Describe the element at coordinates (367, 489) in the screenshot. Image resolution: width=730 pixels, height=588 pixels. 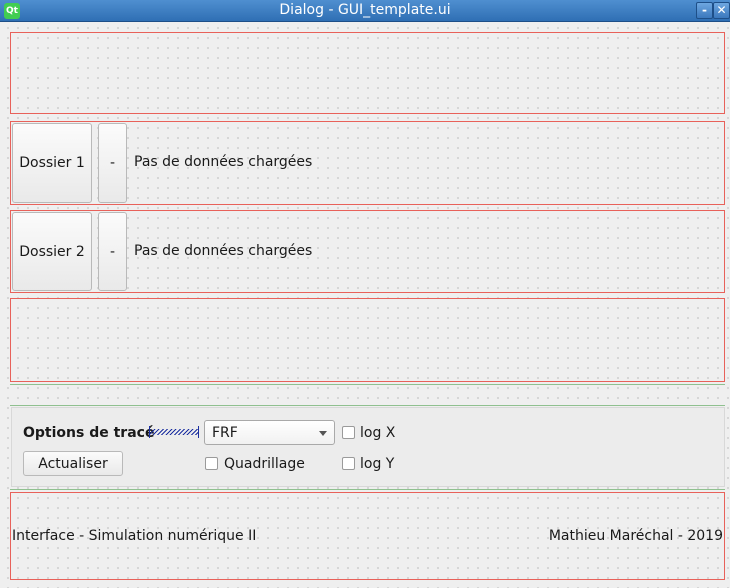
I see `separator-line-bottom` at that location.